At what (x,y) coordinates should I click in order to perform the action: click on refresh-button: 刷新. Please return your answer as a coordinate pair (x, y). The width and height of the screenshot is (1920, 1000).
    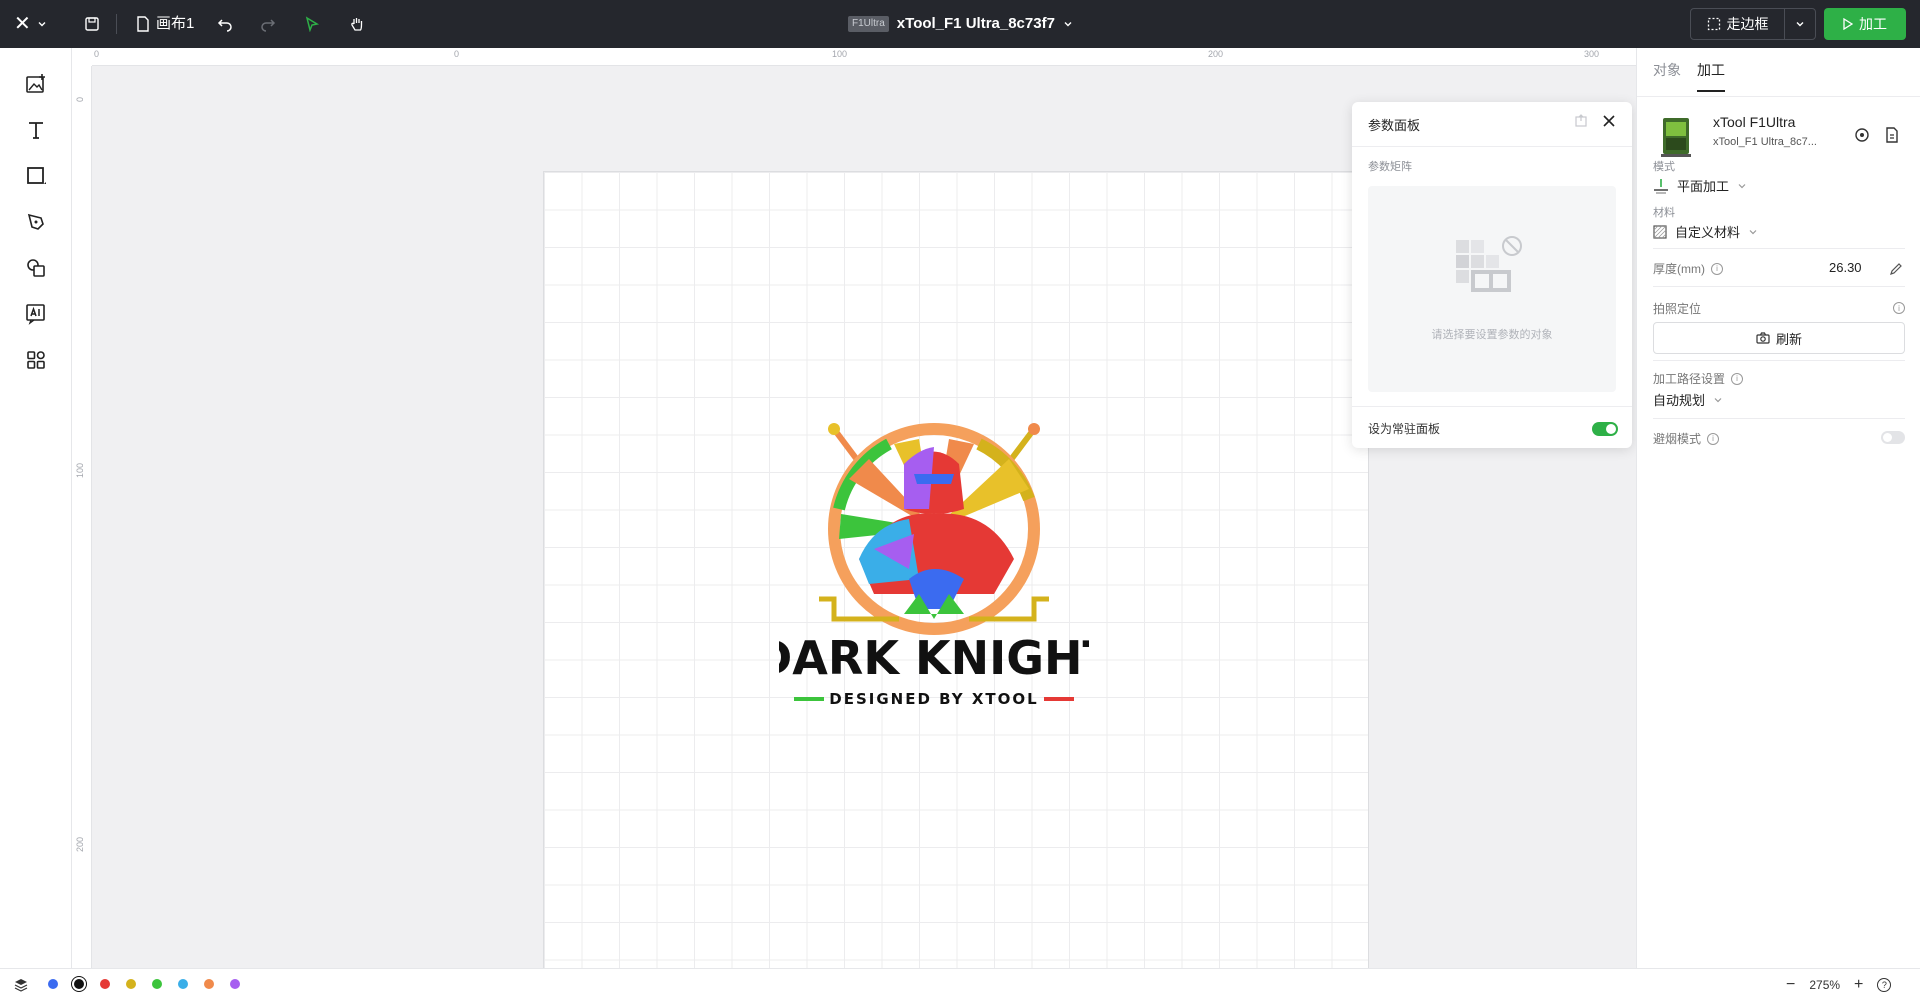
    Looking at the image, I should click on (1779, 338).